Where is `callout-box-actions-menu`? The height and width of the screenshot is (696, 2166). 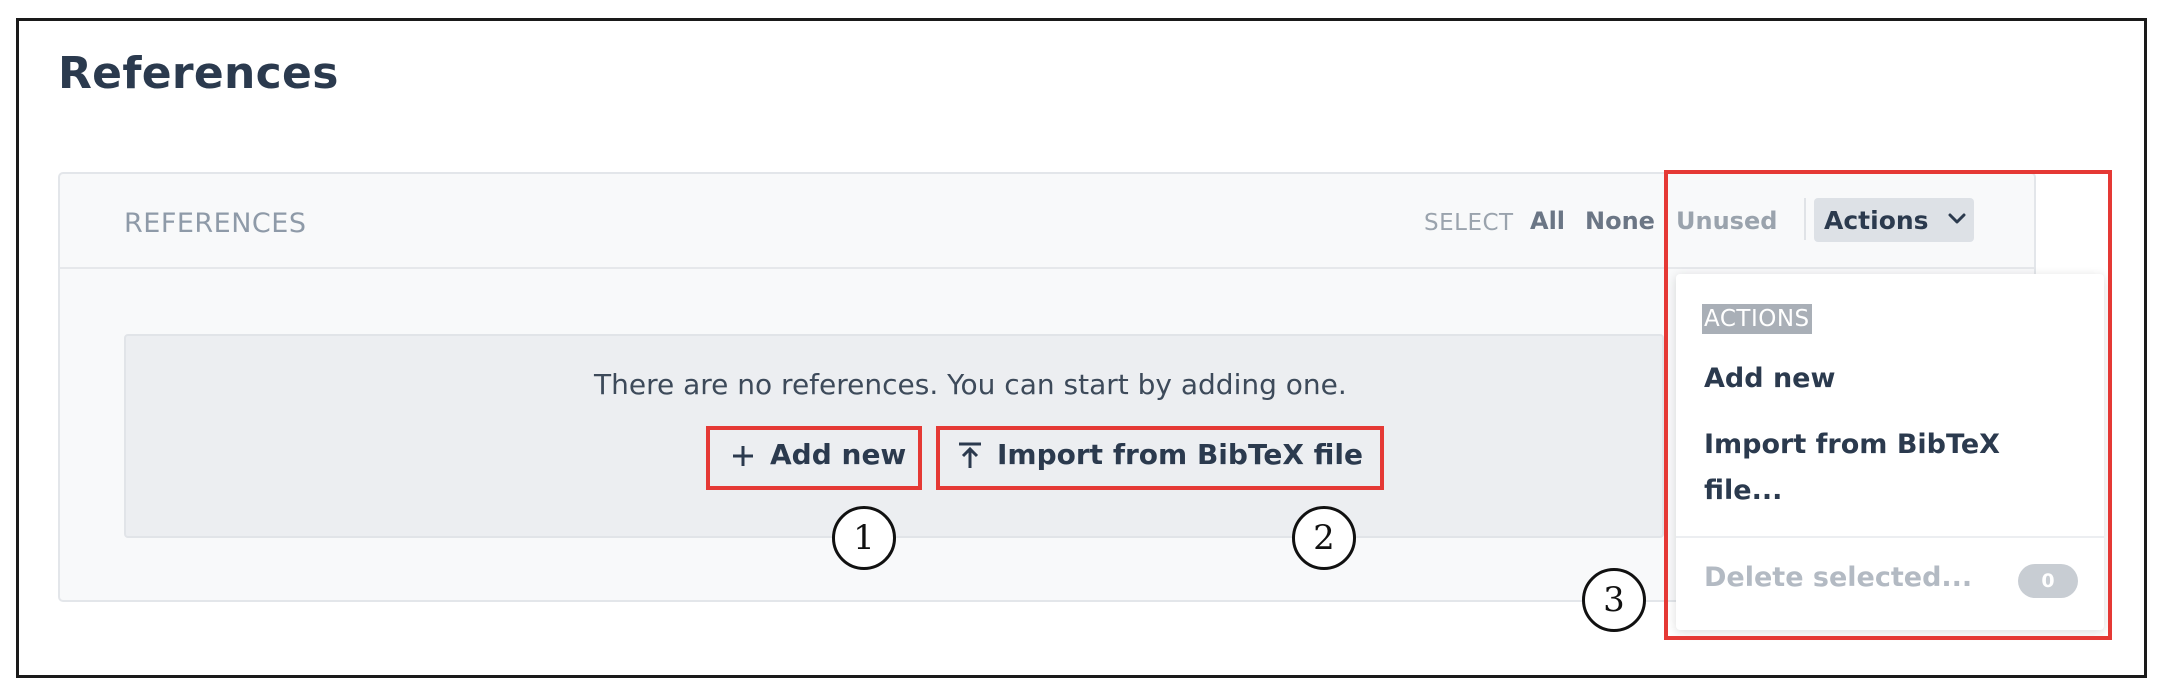
callout-box-actions-menu is located at coordinates (1888, 405).